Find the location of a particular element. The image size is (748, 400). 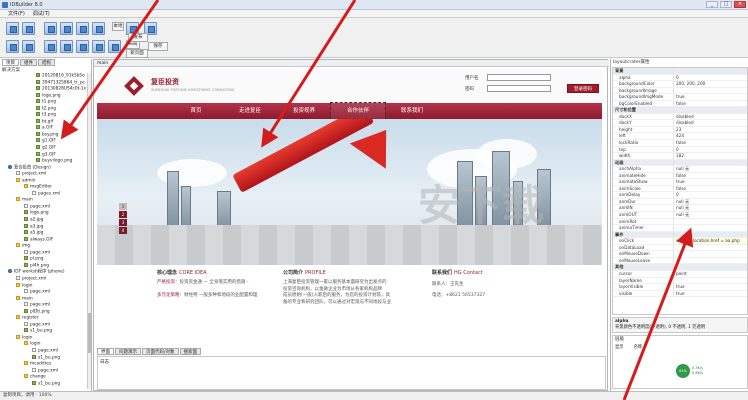

nav-vision: 投资视界 is located at coordinates (304, 111).